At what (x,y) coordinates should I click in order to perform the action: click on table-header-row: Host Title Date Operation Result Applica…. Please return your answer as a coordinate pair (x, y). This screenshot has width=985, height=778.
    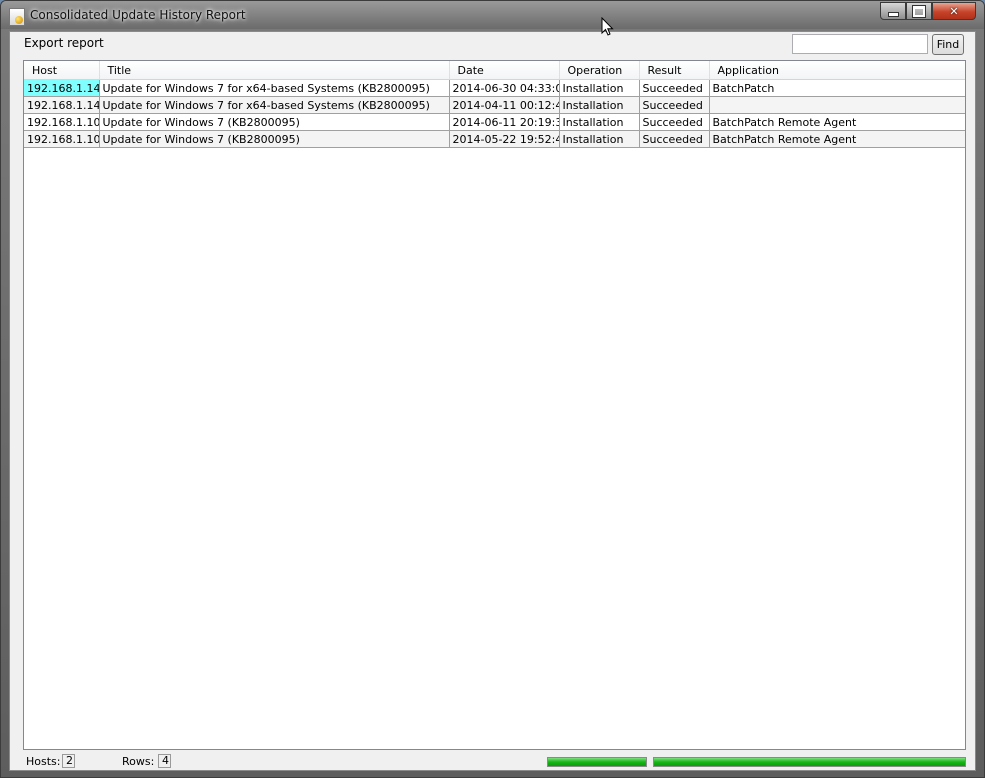
    Looking at the image, I should click on (494, 70).